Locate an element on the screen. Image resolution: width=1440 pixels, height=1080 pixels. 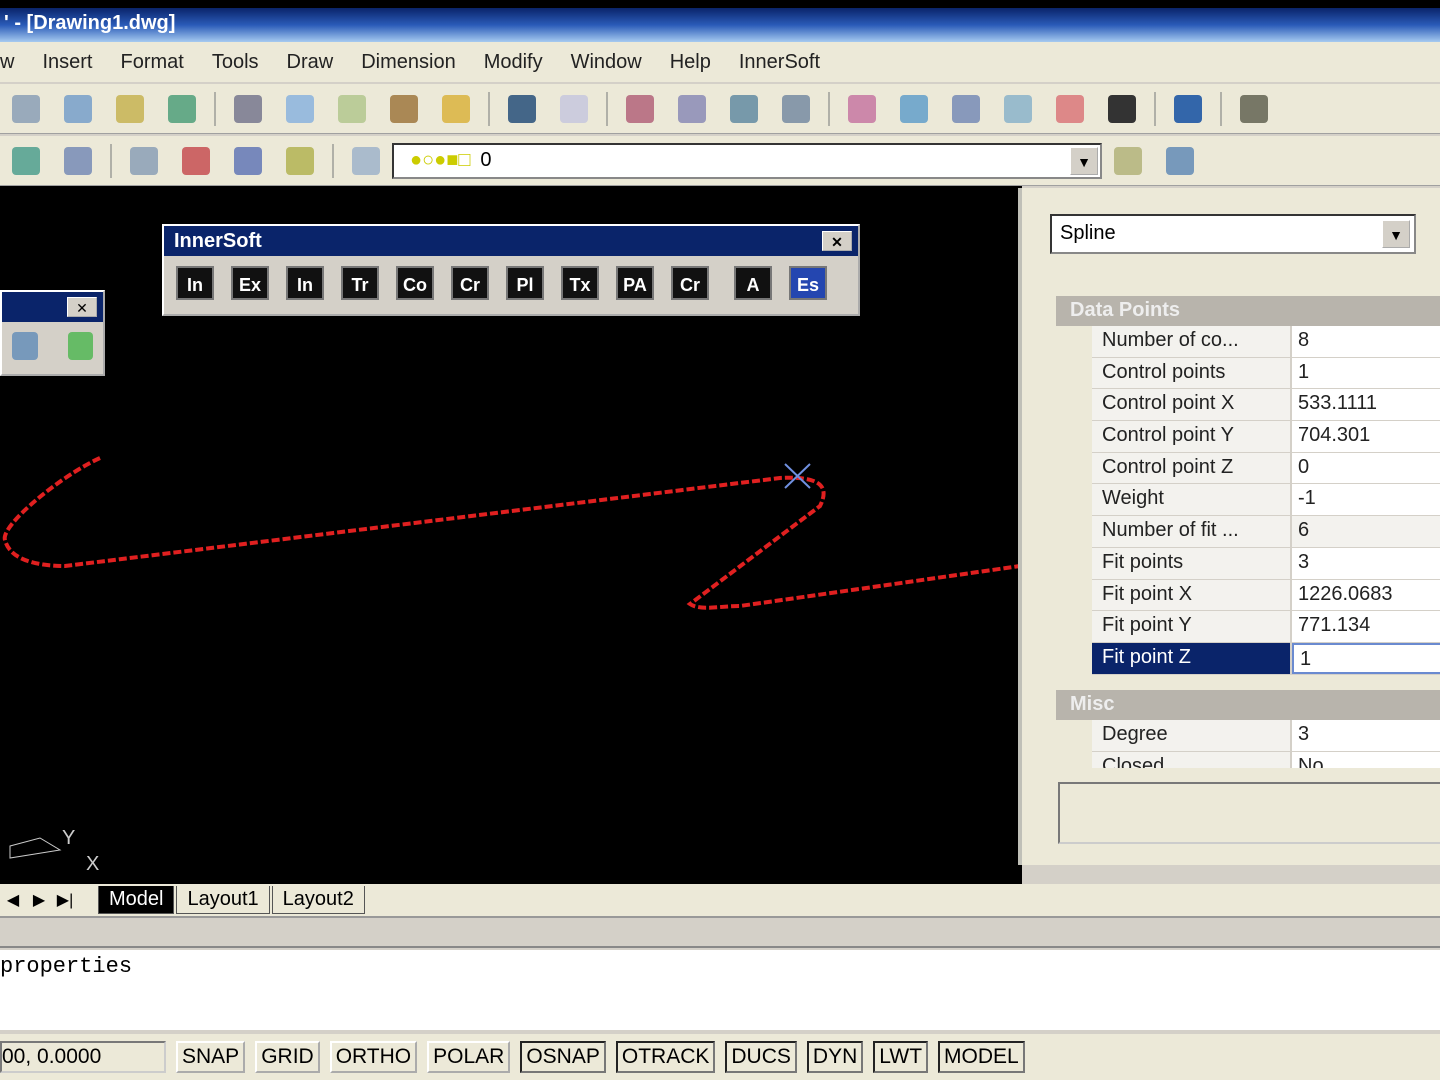
publish-icon is located at coordinates (130, 108).